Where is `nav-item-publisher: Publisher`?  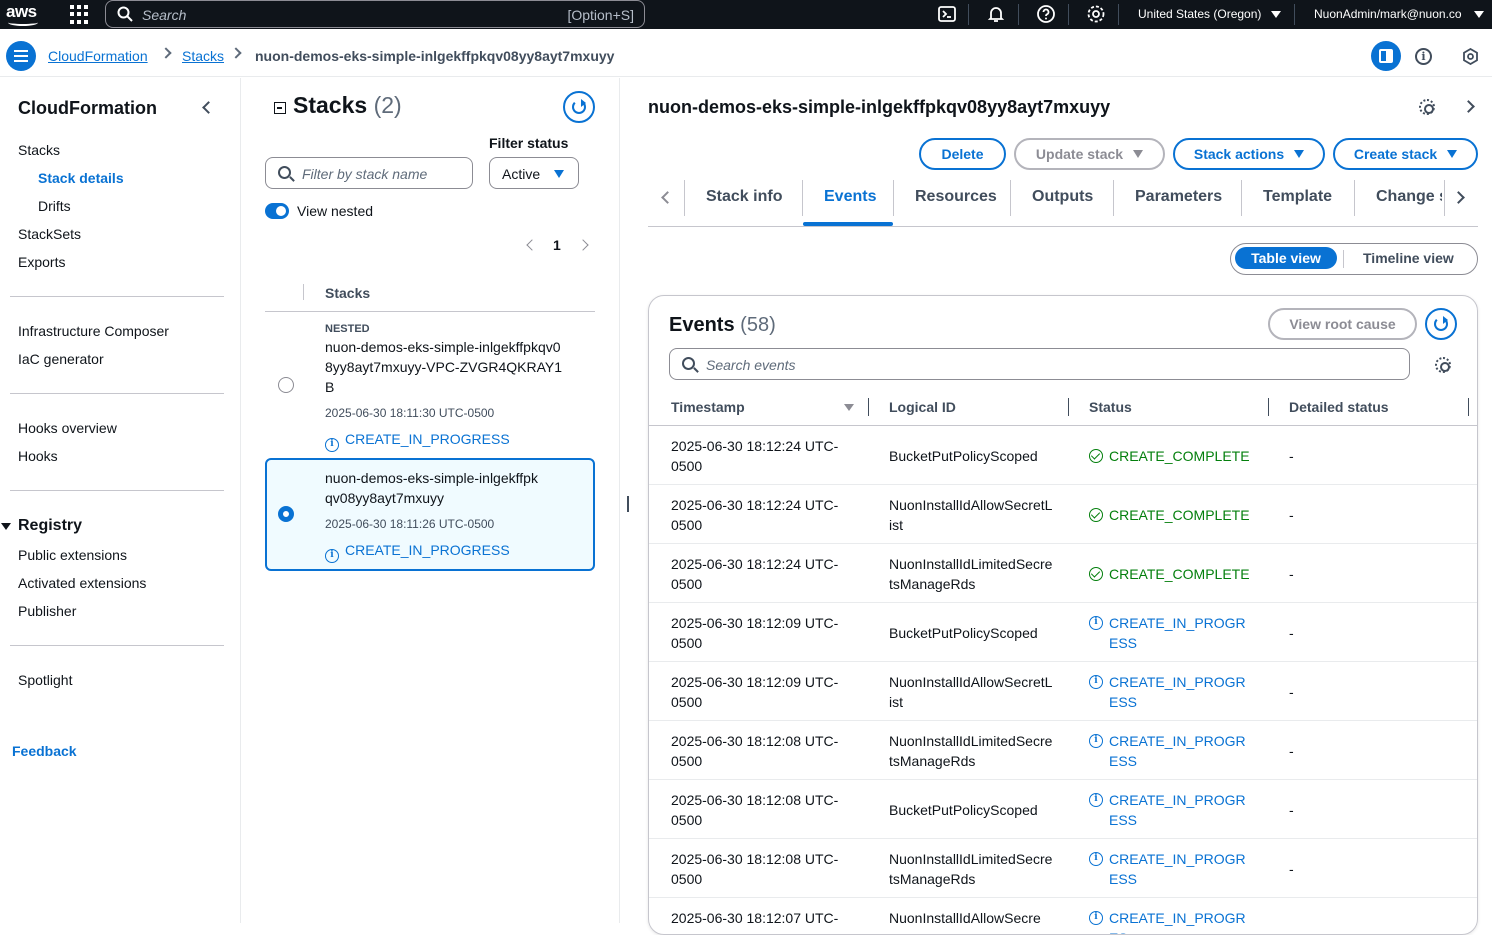 nav-item-publisher: Publisher is located at coordinates (47, 611).